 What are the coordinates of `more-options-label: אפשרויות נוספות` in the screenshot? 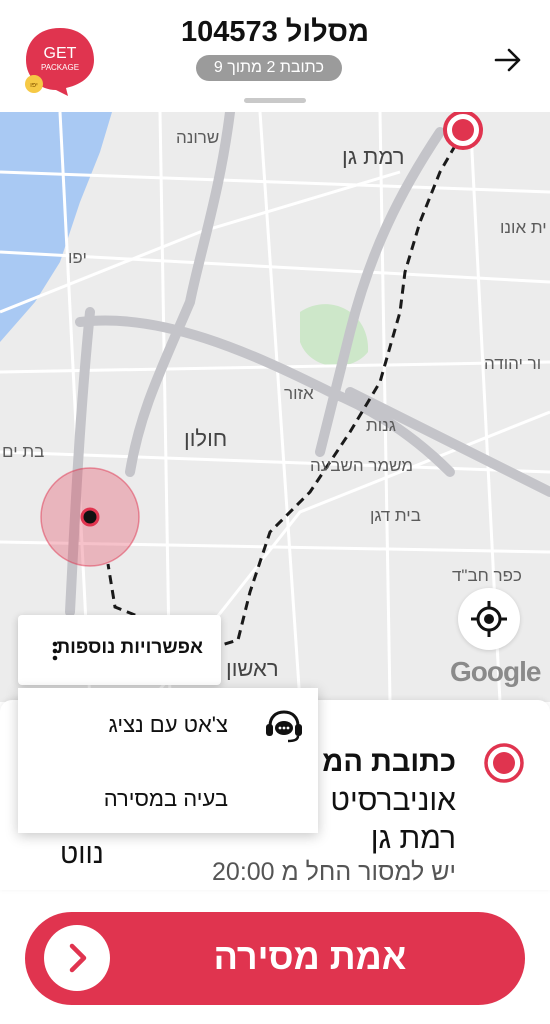 It's located at (129, 647).